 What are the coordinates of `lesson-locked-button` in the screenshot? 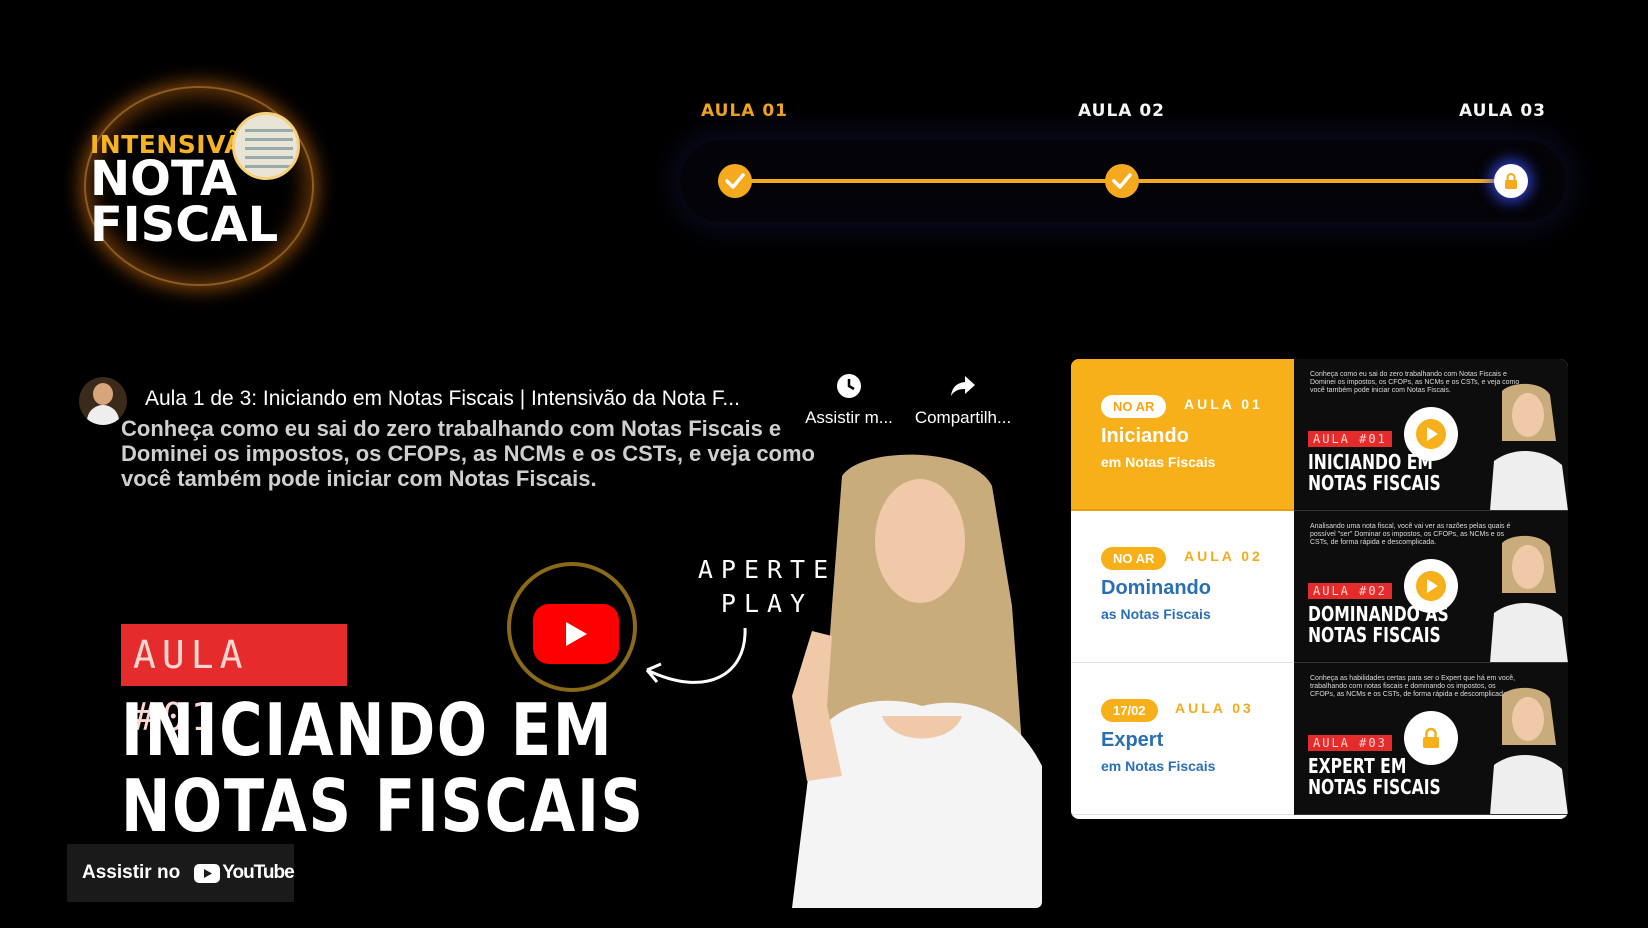 It's located at (1431, 738).